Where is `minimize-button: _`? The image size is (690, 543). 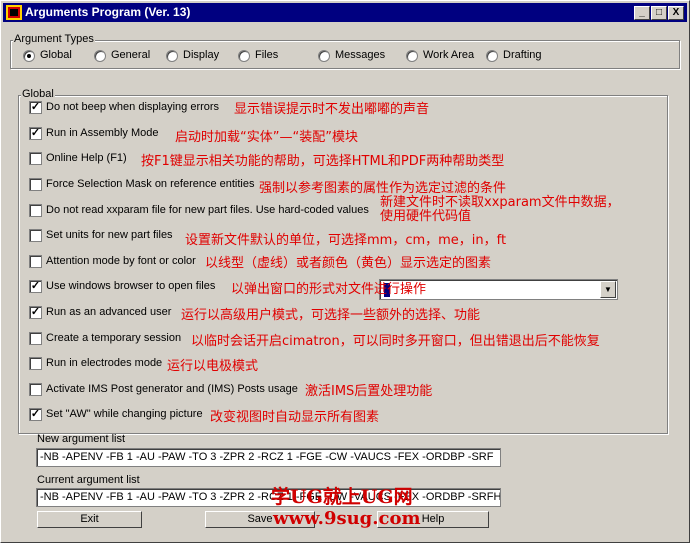
minimize-button: _ is located at coordinates (642, 13).